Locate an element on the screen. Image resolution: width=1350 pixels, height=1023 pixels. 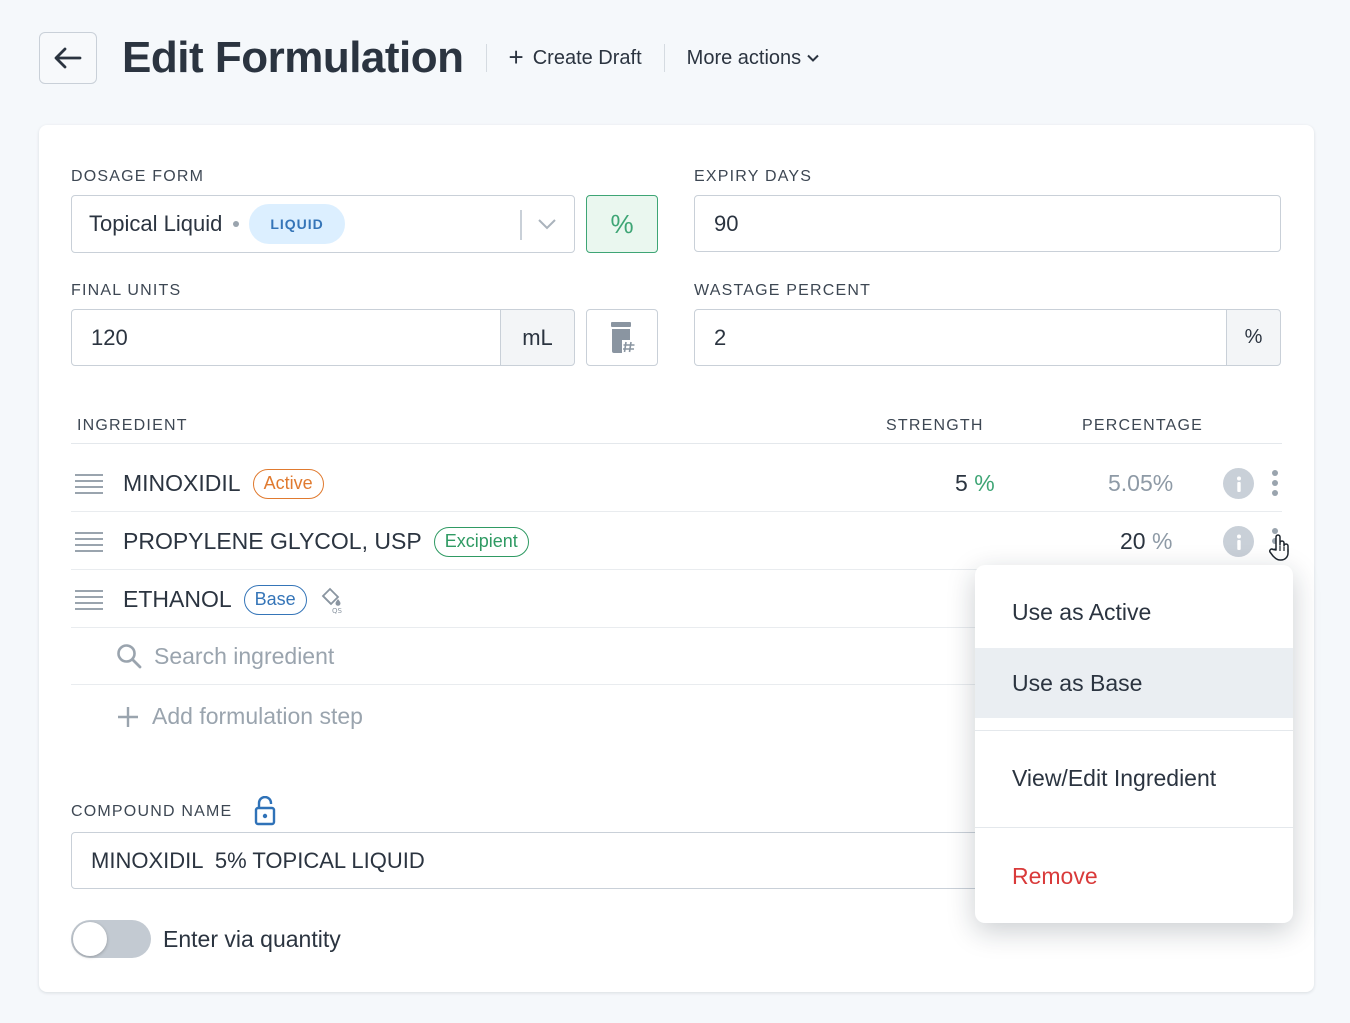
toggle-knob is located at coordinates (90, 939).